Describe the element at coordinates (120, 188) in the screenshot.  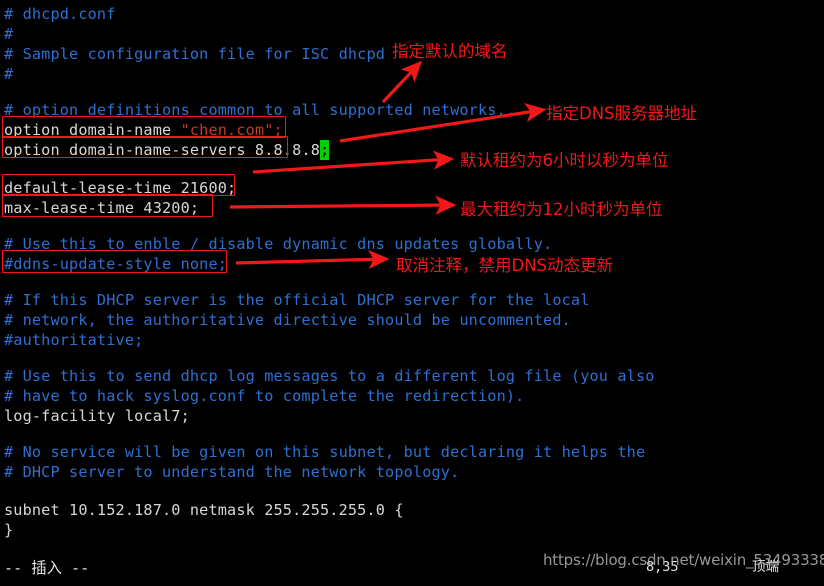
I see `code-line-default-lease: default-lease-time 21600;` at that location.